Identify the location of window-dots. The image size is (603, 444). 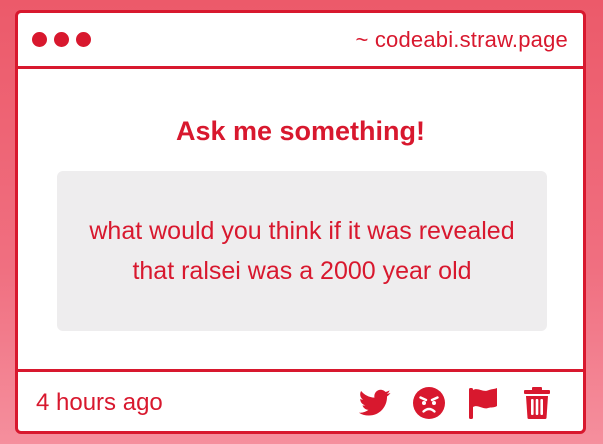
(61, 39).